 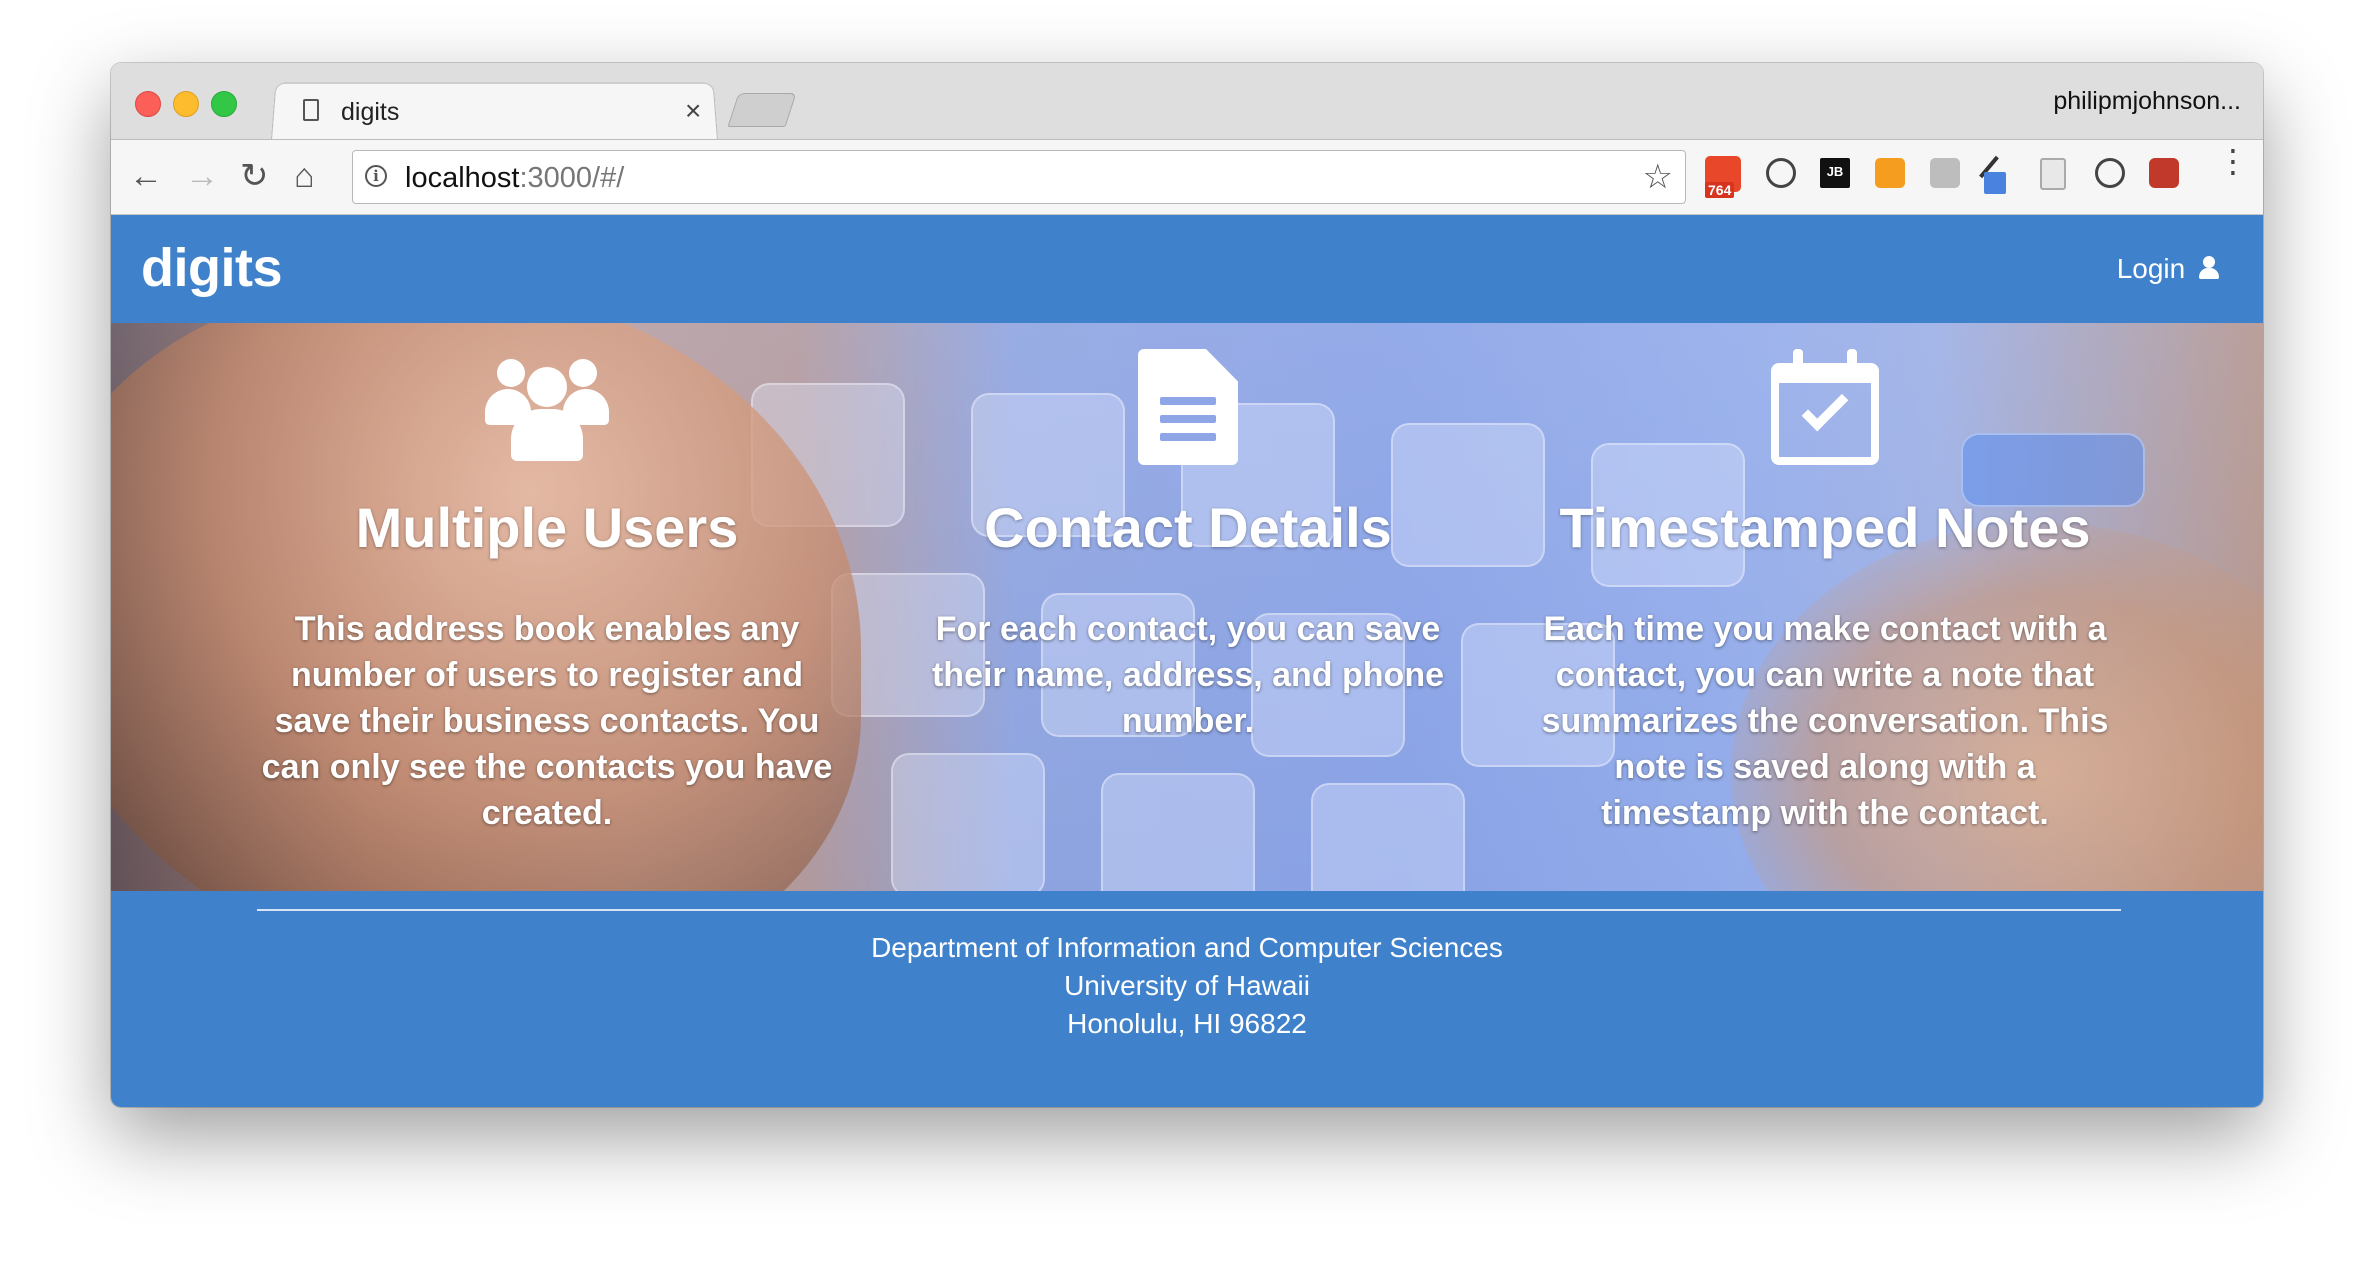 What do you see at coordinates (693, 111) in the screenshot?
I see `tab-close-icon: ×` at bounding box center [693, 111].